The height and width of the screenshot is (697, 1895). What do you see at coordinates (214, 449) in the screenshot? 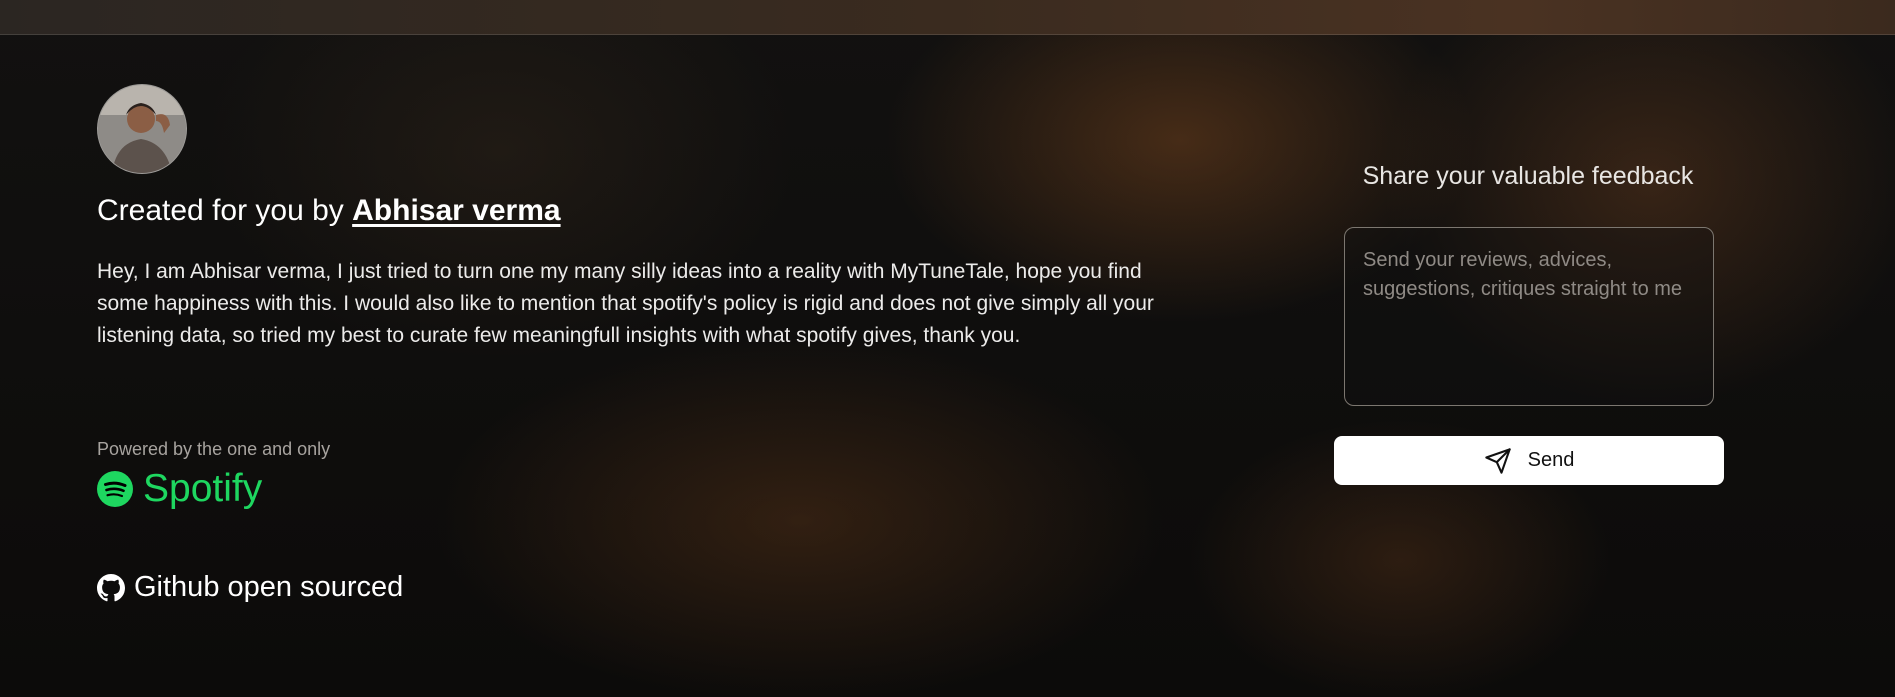
I see `powered-by-label: Powered by the one and only` at bounding box center [214, 449].